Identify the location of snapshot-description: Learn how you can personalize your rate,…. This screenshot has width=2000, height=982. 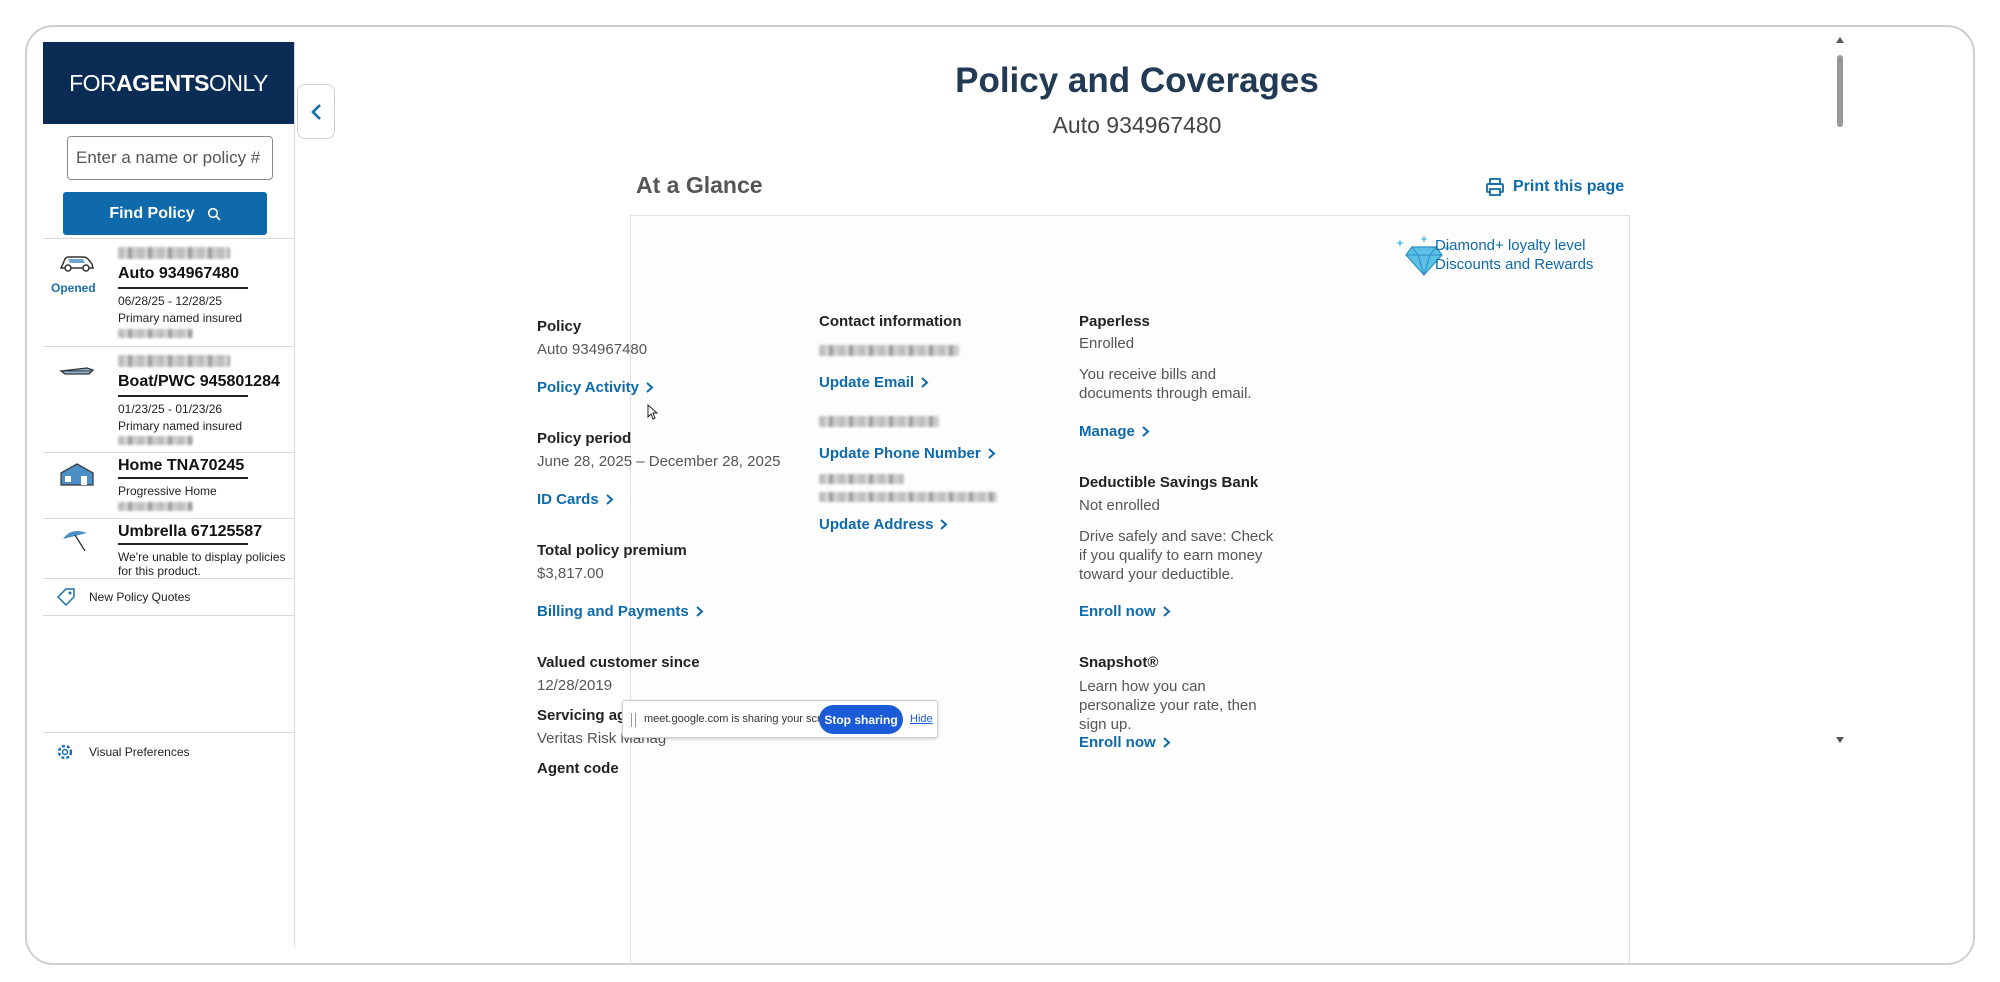
(1168, 705).